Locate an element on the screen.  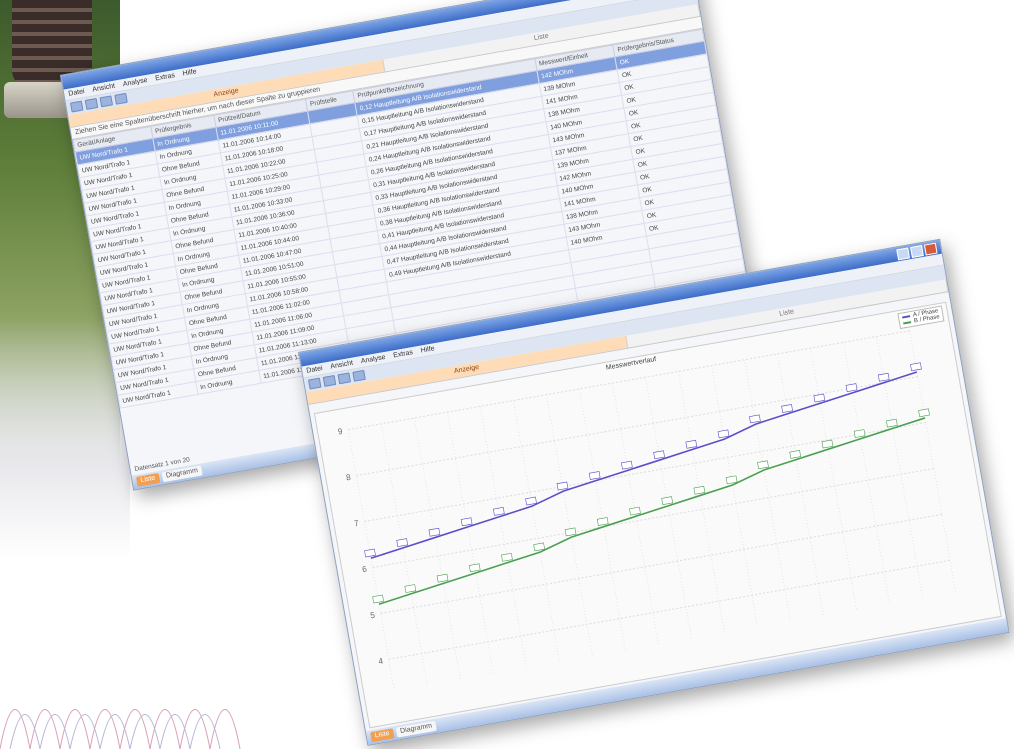
y-tick-label: 9 is located at coordinates (340, 432).